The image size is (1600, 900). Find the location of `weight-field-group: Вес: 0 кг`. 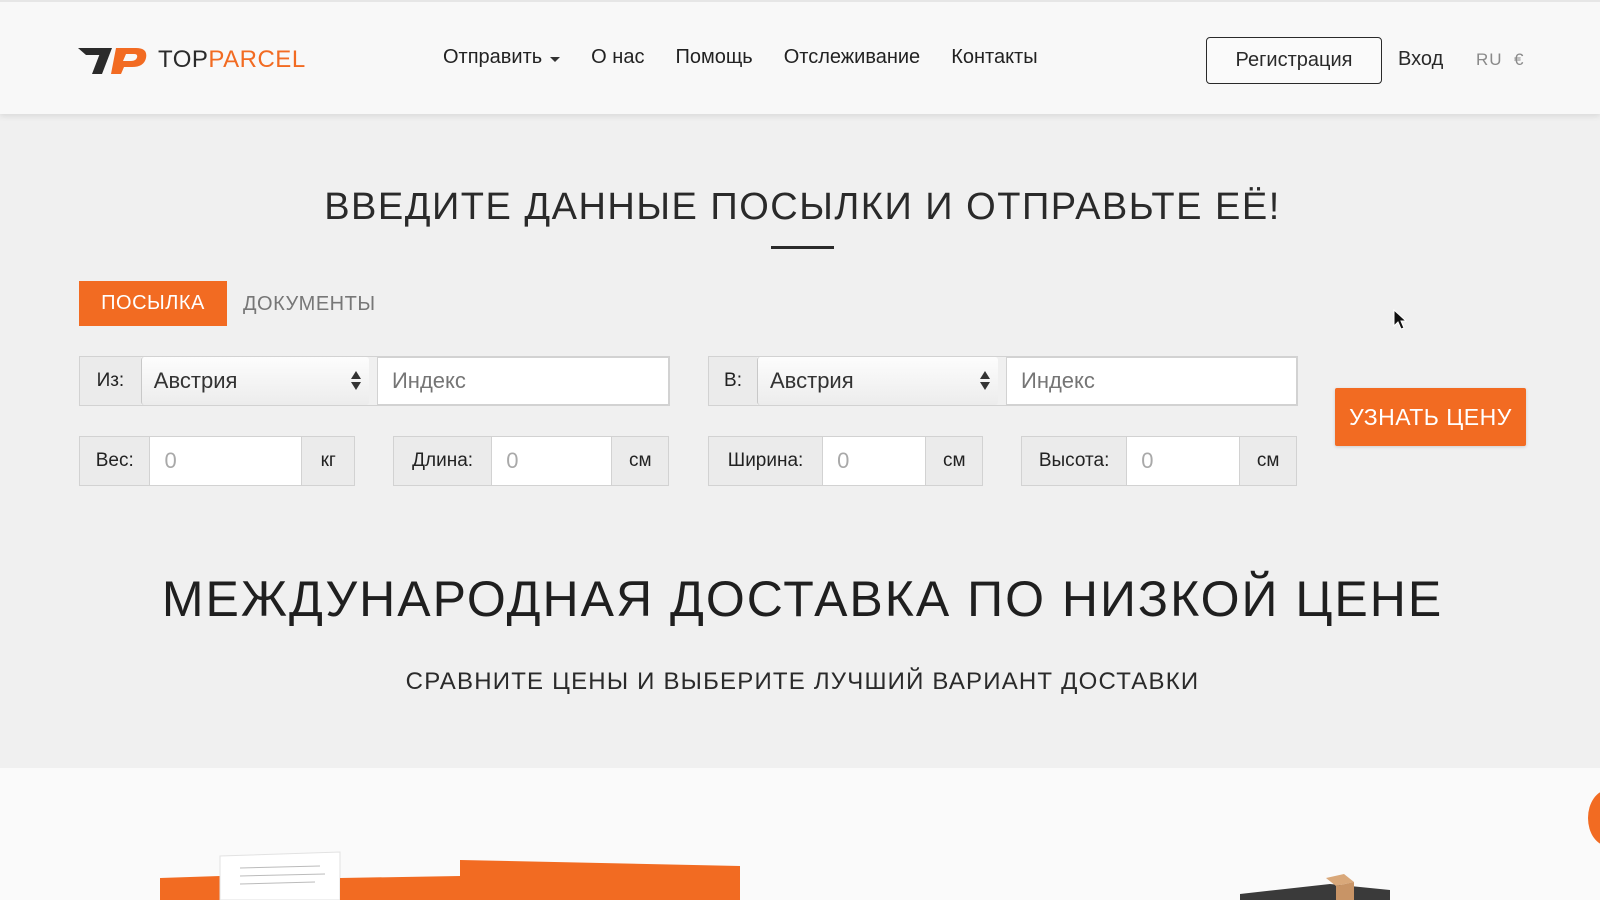

weight-field-group: Вес: 0 кг is located at coordinates (217, 461).